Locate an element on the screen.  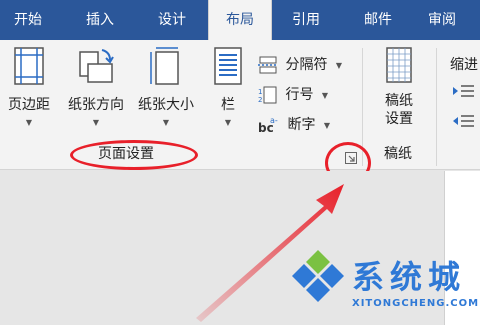
manuscript-label-line1: 稿纸 is located at coordinates (399, 101).